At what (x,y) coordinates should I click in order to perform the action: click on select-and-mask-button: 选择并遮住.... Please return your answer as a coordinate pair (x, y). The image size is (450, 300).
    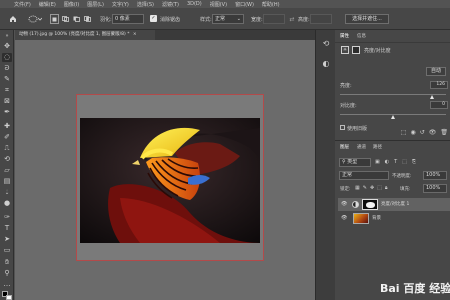
    Looking at the image, I should click on (367, 19).